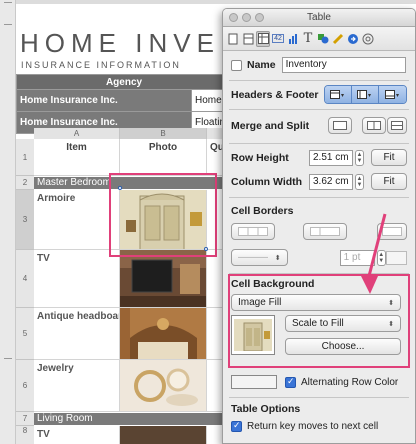 This screenshot has height=444, width=416. Describe the element at coordinates (216, 2) in the screenshot. I see `top-ruler` at that location.